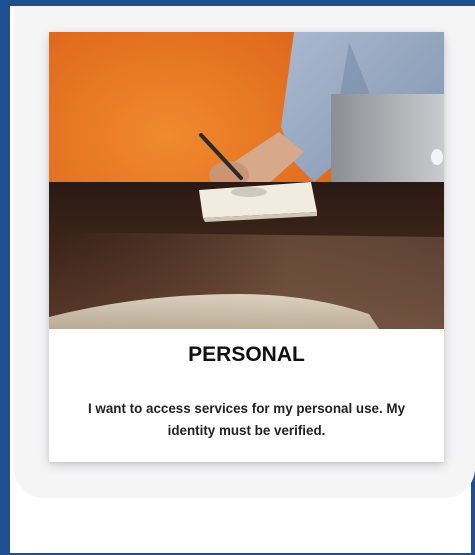  I want to click on card-title: PERSONAL, so click(246, 354).